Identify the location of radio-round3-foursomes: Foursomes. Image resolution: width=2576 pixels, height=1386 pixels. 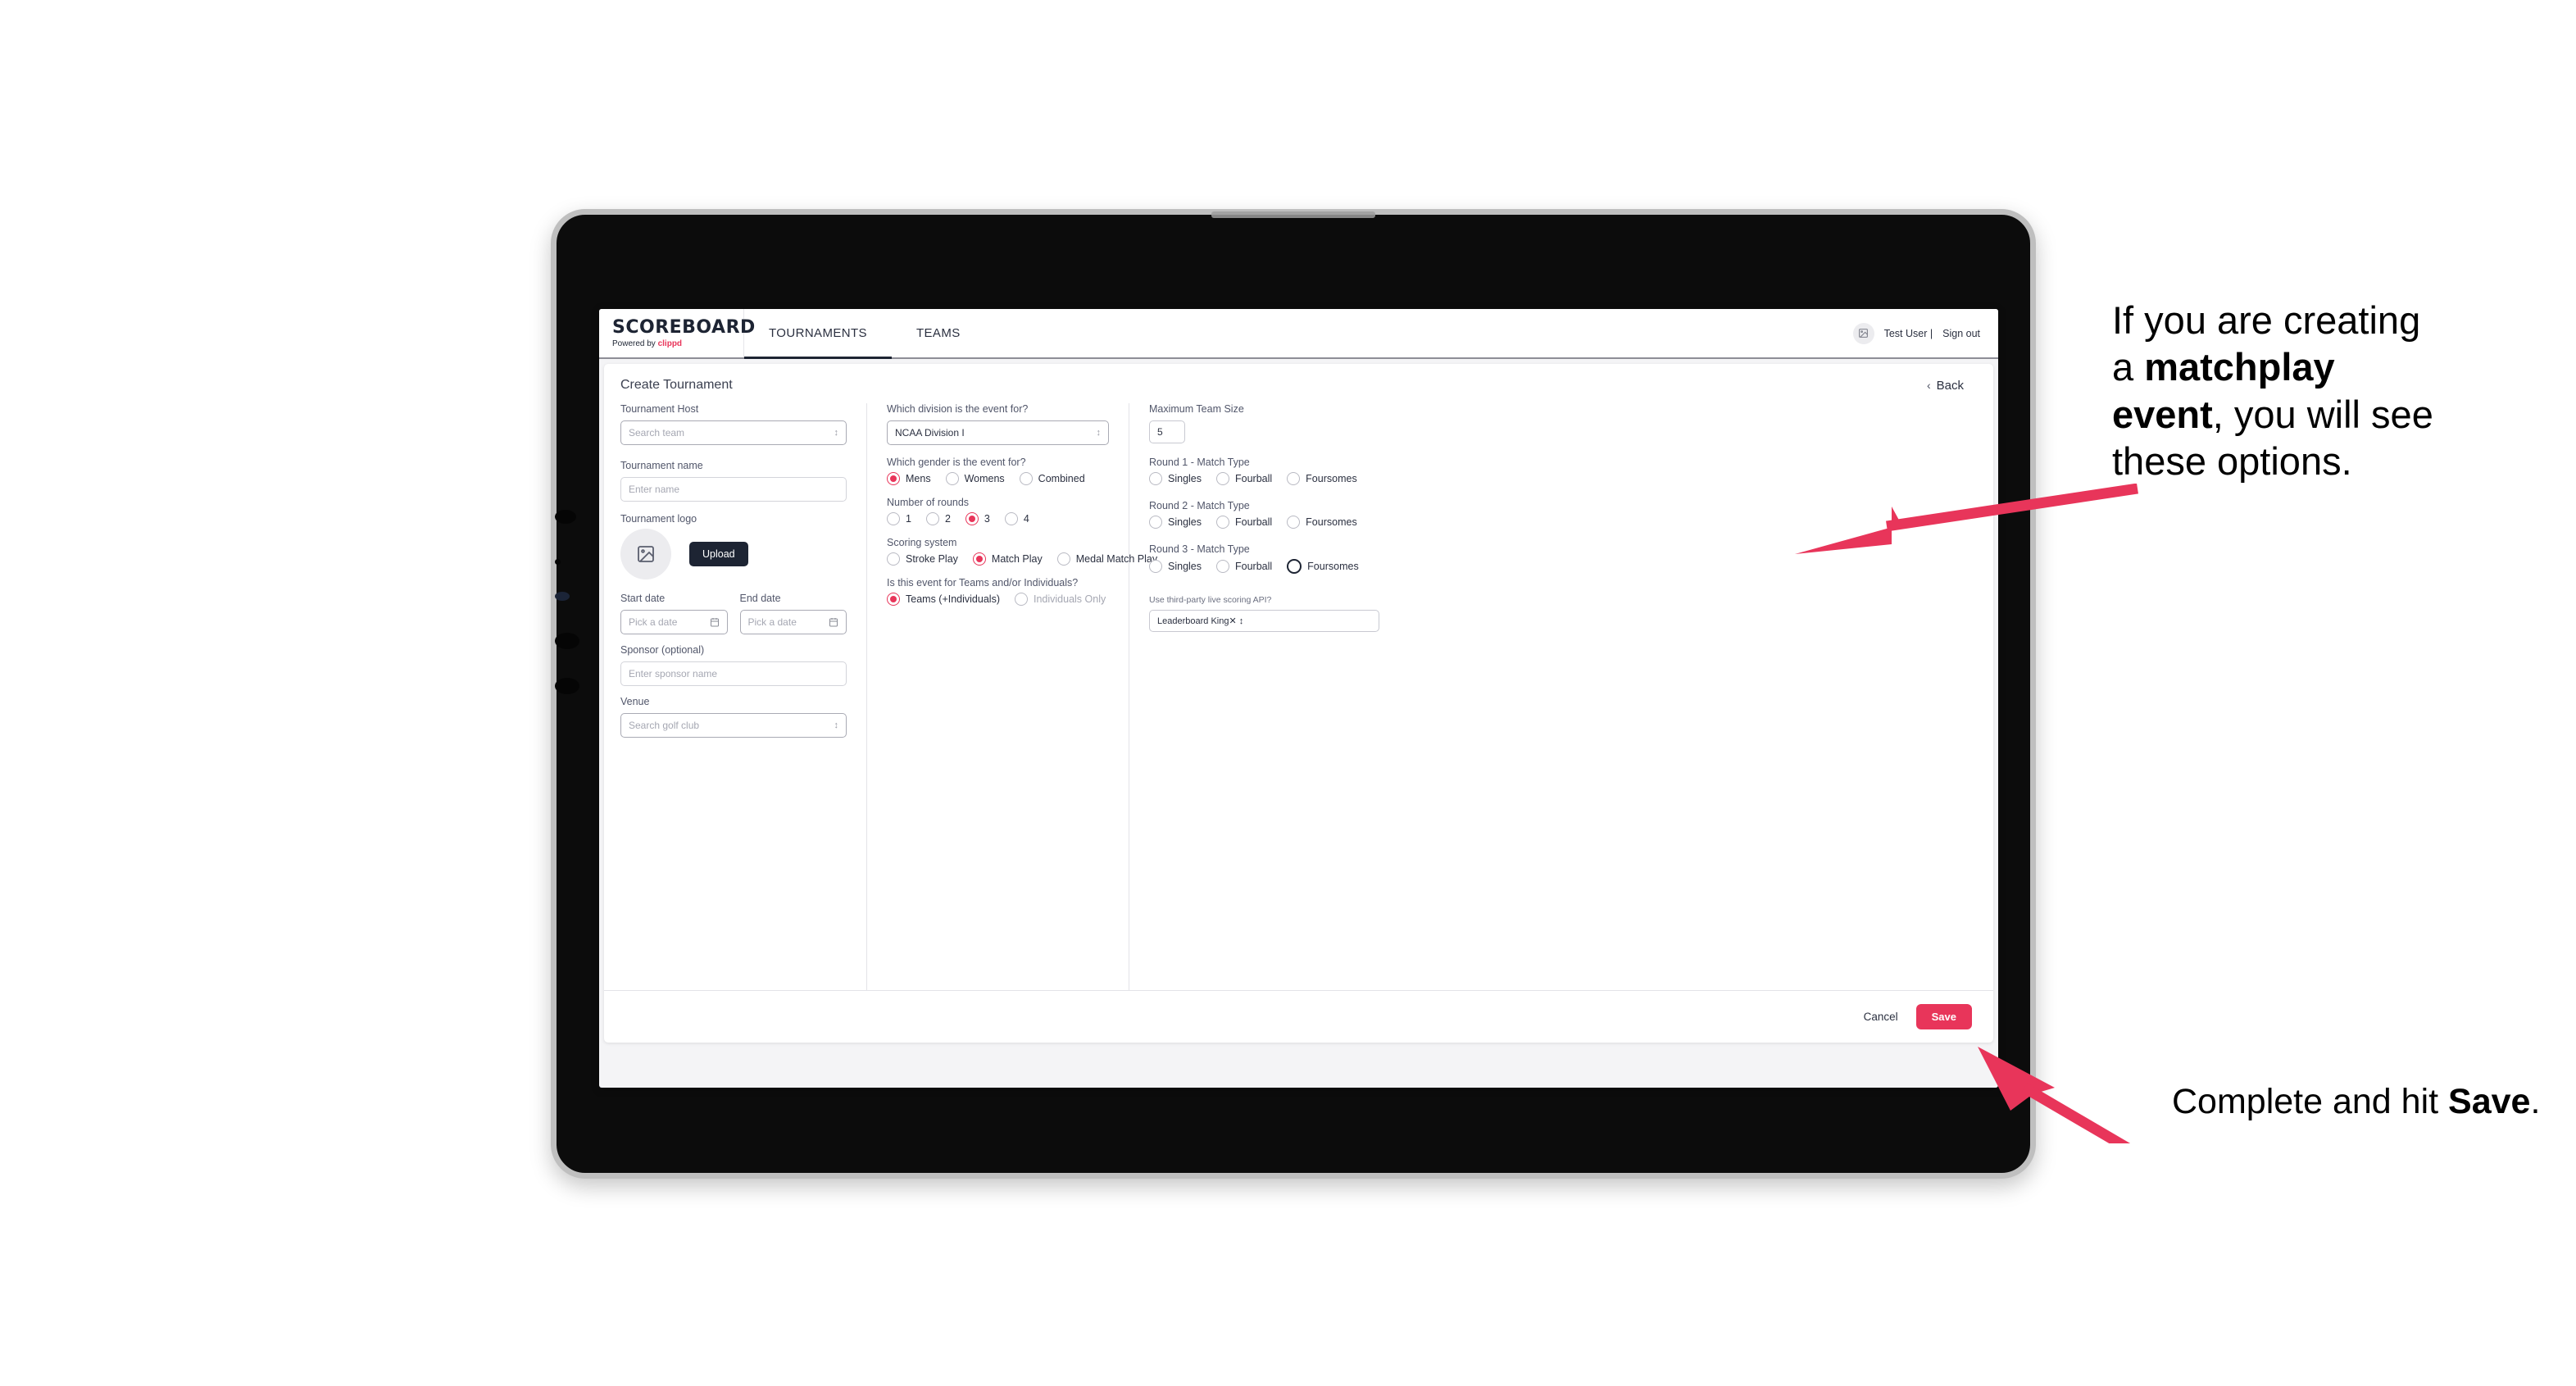
(1323, 566).